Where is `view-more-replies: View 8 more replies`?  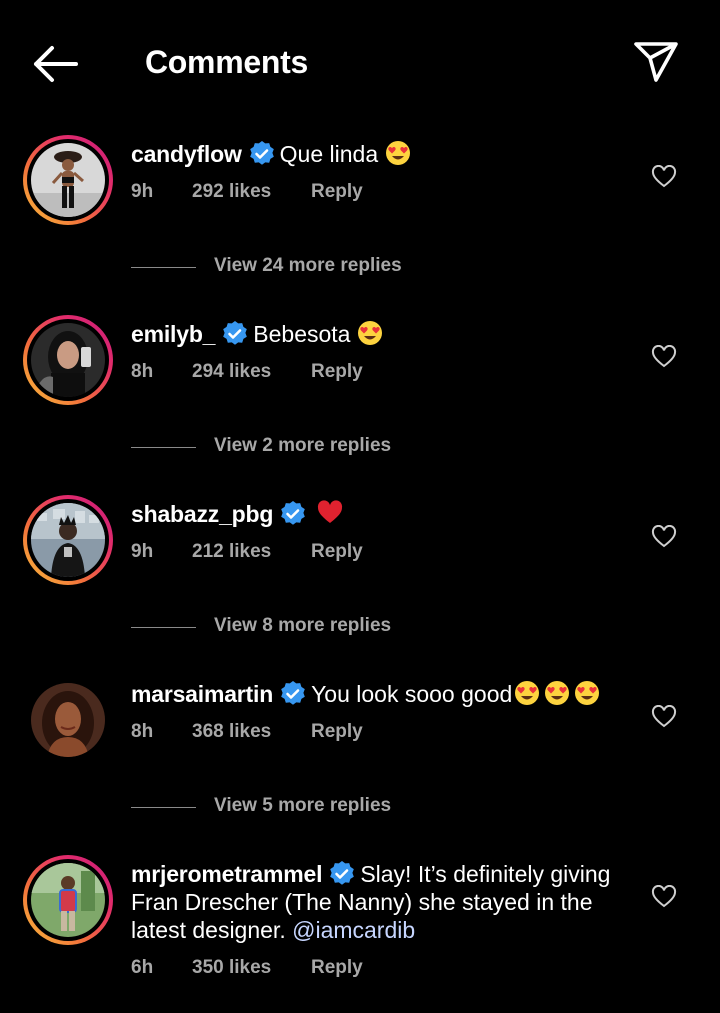
view-more-replies: View 8 more replies is located at coordinates (331, 627).